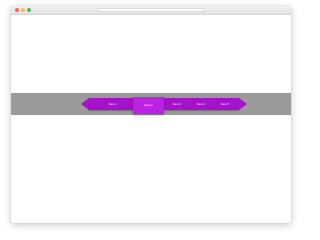 The image size is (320, 240). What do you see at coordinates (201, 104) in the screenshot?
I see `nav-item-4: Item 4` at bounding box center [201, 104].